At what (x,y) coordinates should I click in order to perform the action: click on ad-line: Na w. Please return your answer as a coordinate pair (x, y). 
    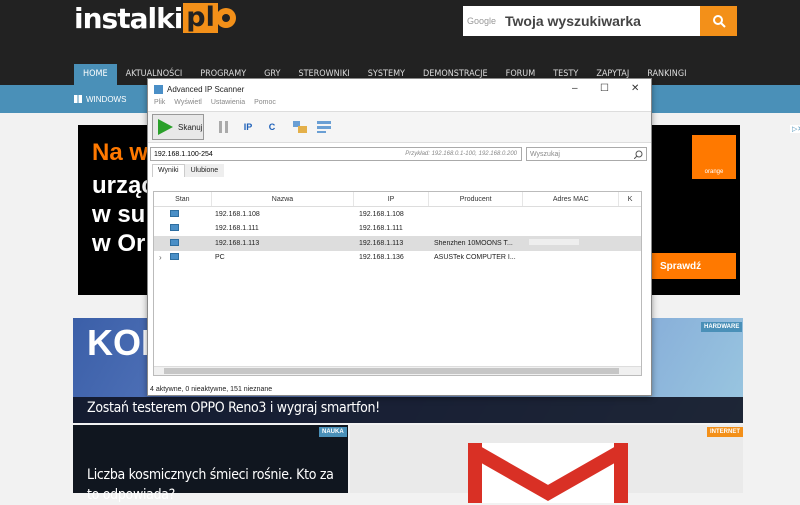
    Looking at the image, I should click on (120, 152).